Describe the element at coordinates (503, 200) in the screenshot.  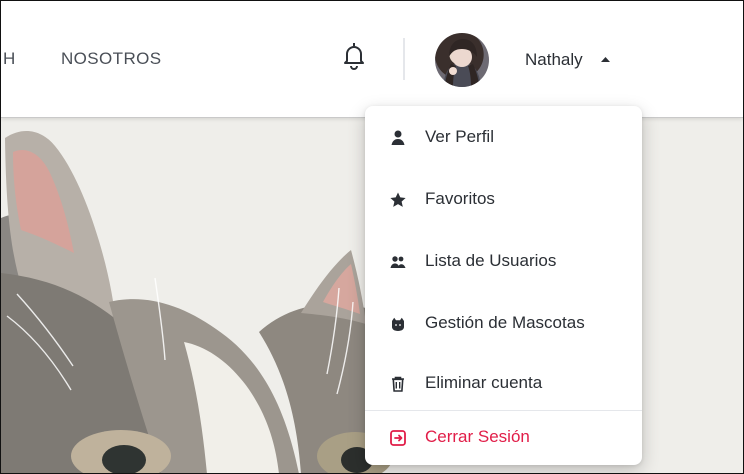
I see `menu-item-favoritos: Favoritos` at that location.